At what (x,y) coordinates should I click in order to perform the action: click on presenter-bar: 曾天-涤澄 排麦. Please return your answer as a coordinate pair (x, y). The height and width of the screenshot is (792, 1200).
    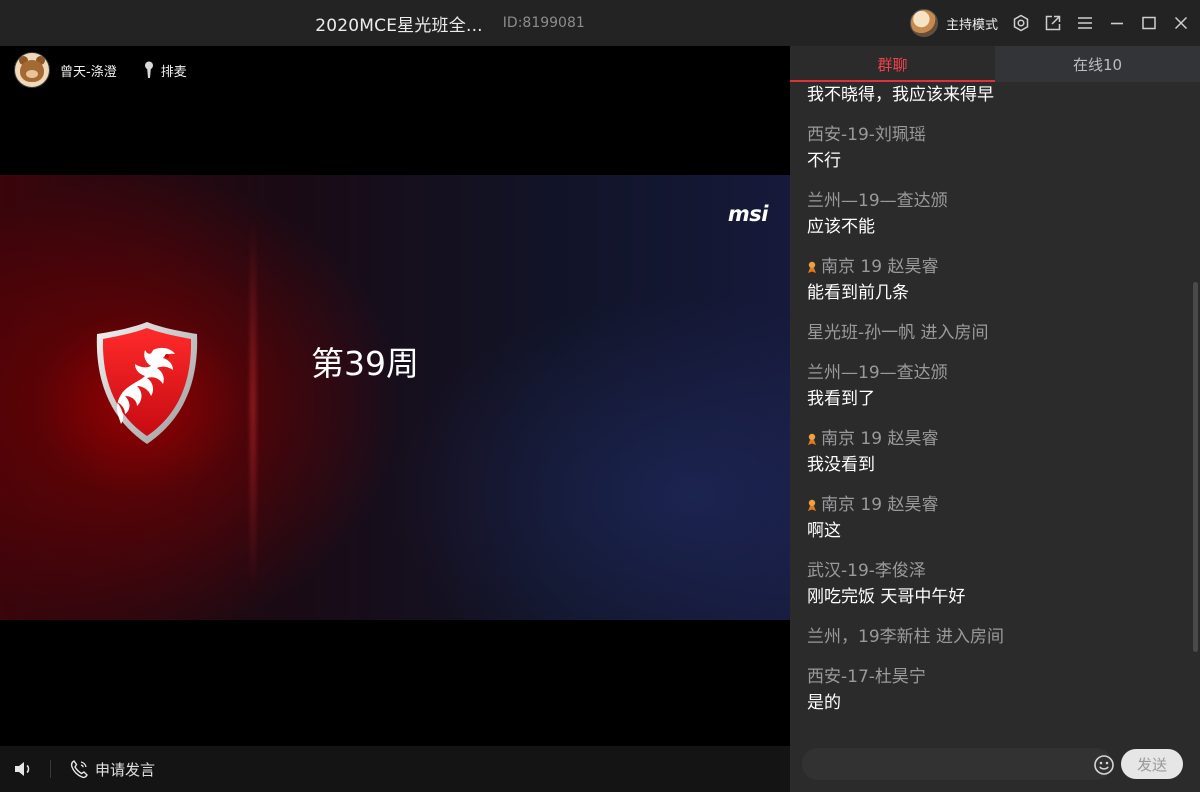
    Looking at the image, I should click on (395, 70).